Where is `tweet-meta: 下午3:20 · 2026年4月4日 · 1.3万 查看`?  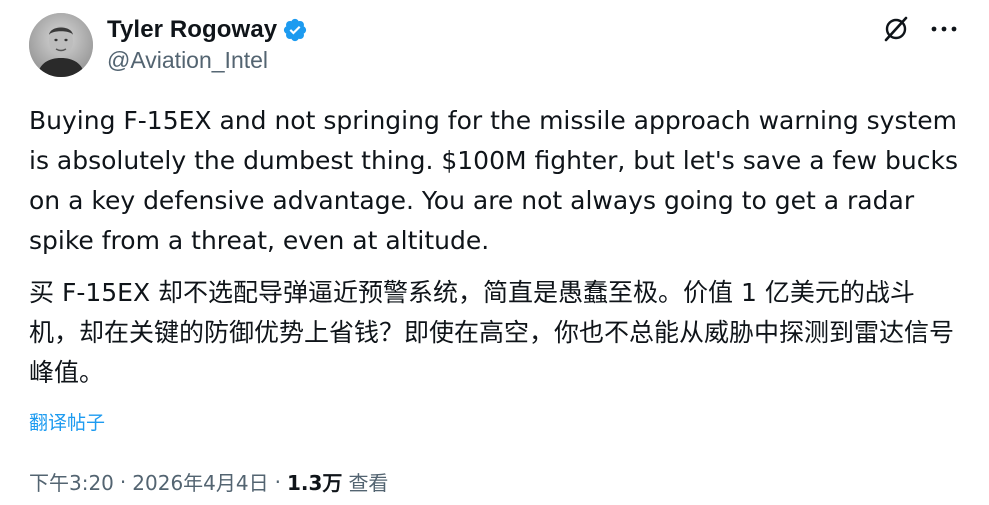 tweet-meta: 下午3:20 · 2026年4月4日 · 1.3万 查看 is located at coordinates (208, 481).